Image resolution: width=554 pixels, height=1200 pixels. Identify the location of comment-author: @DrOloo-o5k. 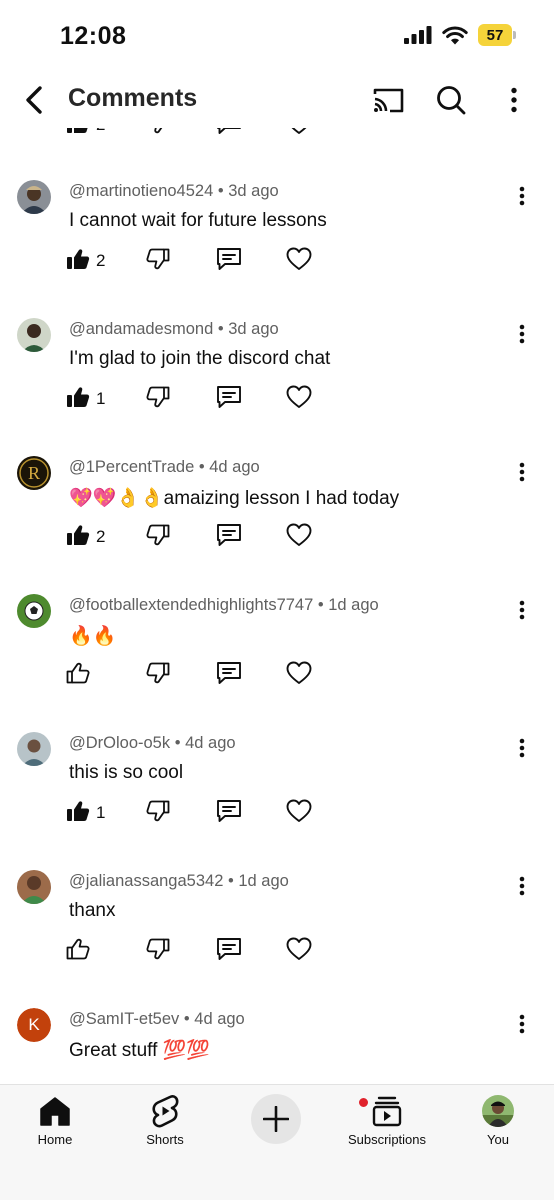
(119, 743).